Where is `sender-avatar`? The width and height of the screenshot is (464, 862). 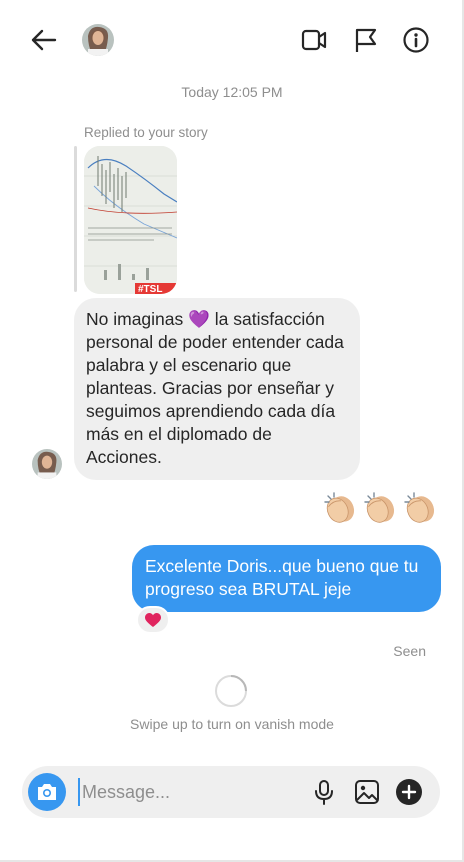 sender-avatar is located at coordinates (47, 464).